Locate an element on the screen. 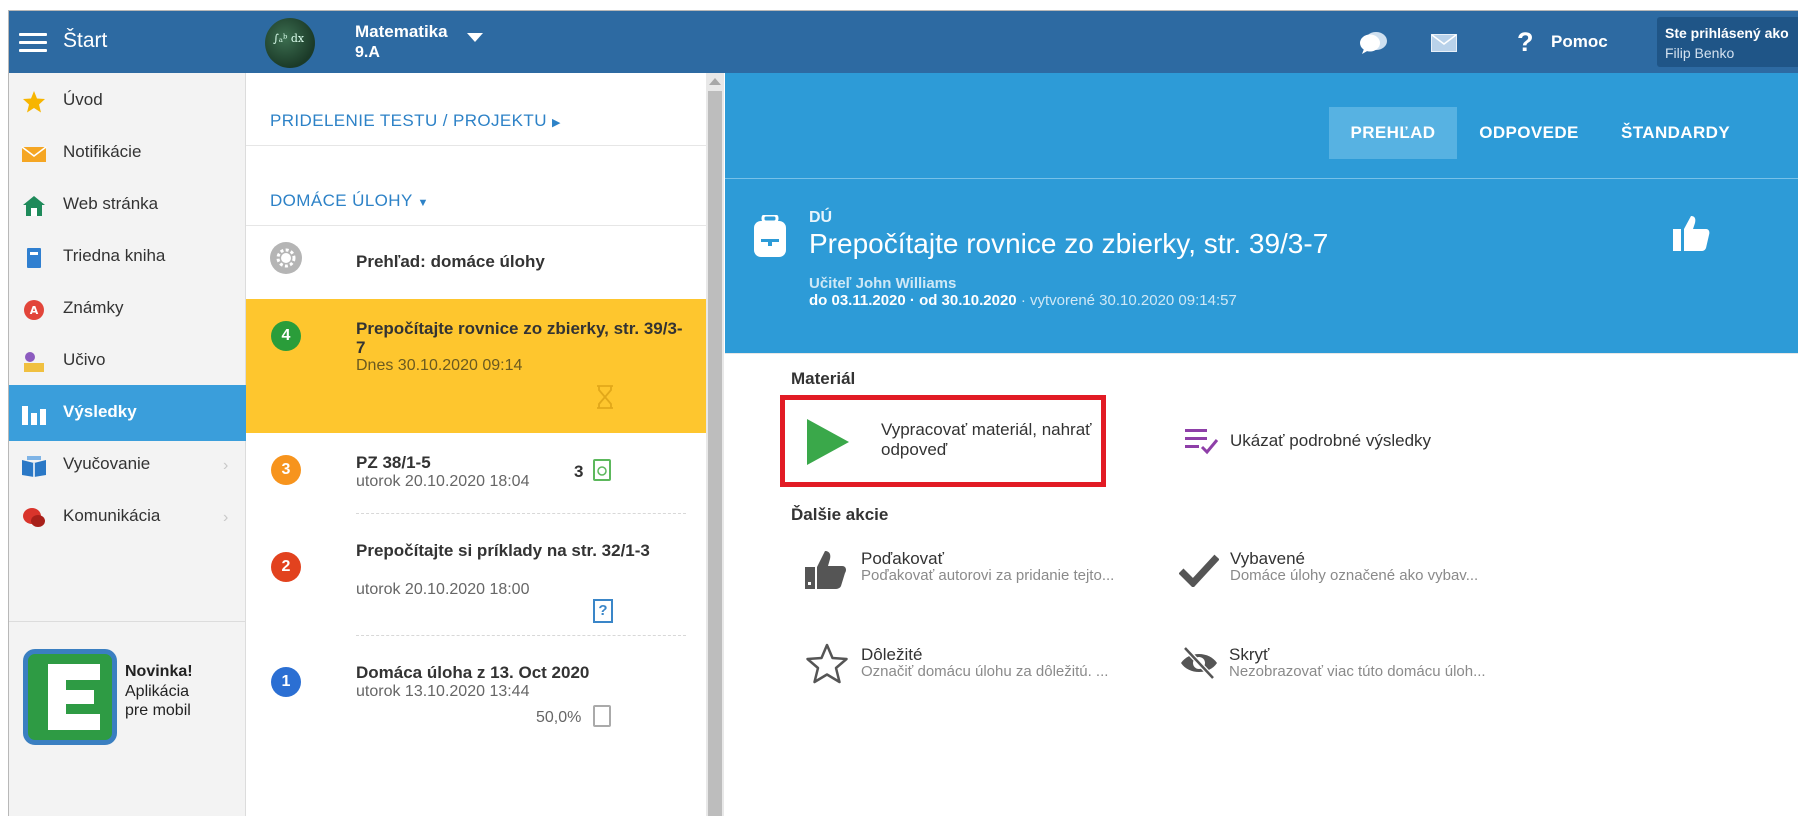 The width and height of the screenshot is (1798, 816). edupage-app-logo is located at coordinates (70, 697).